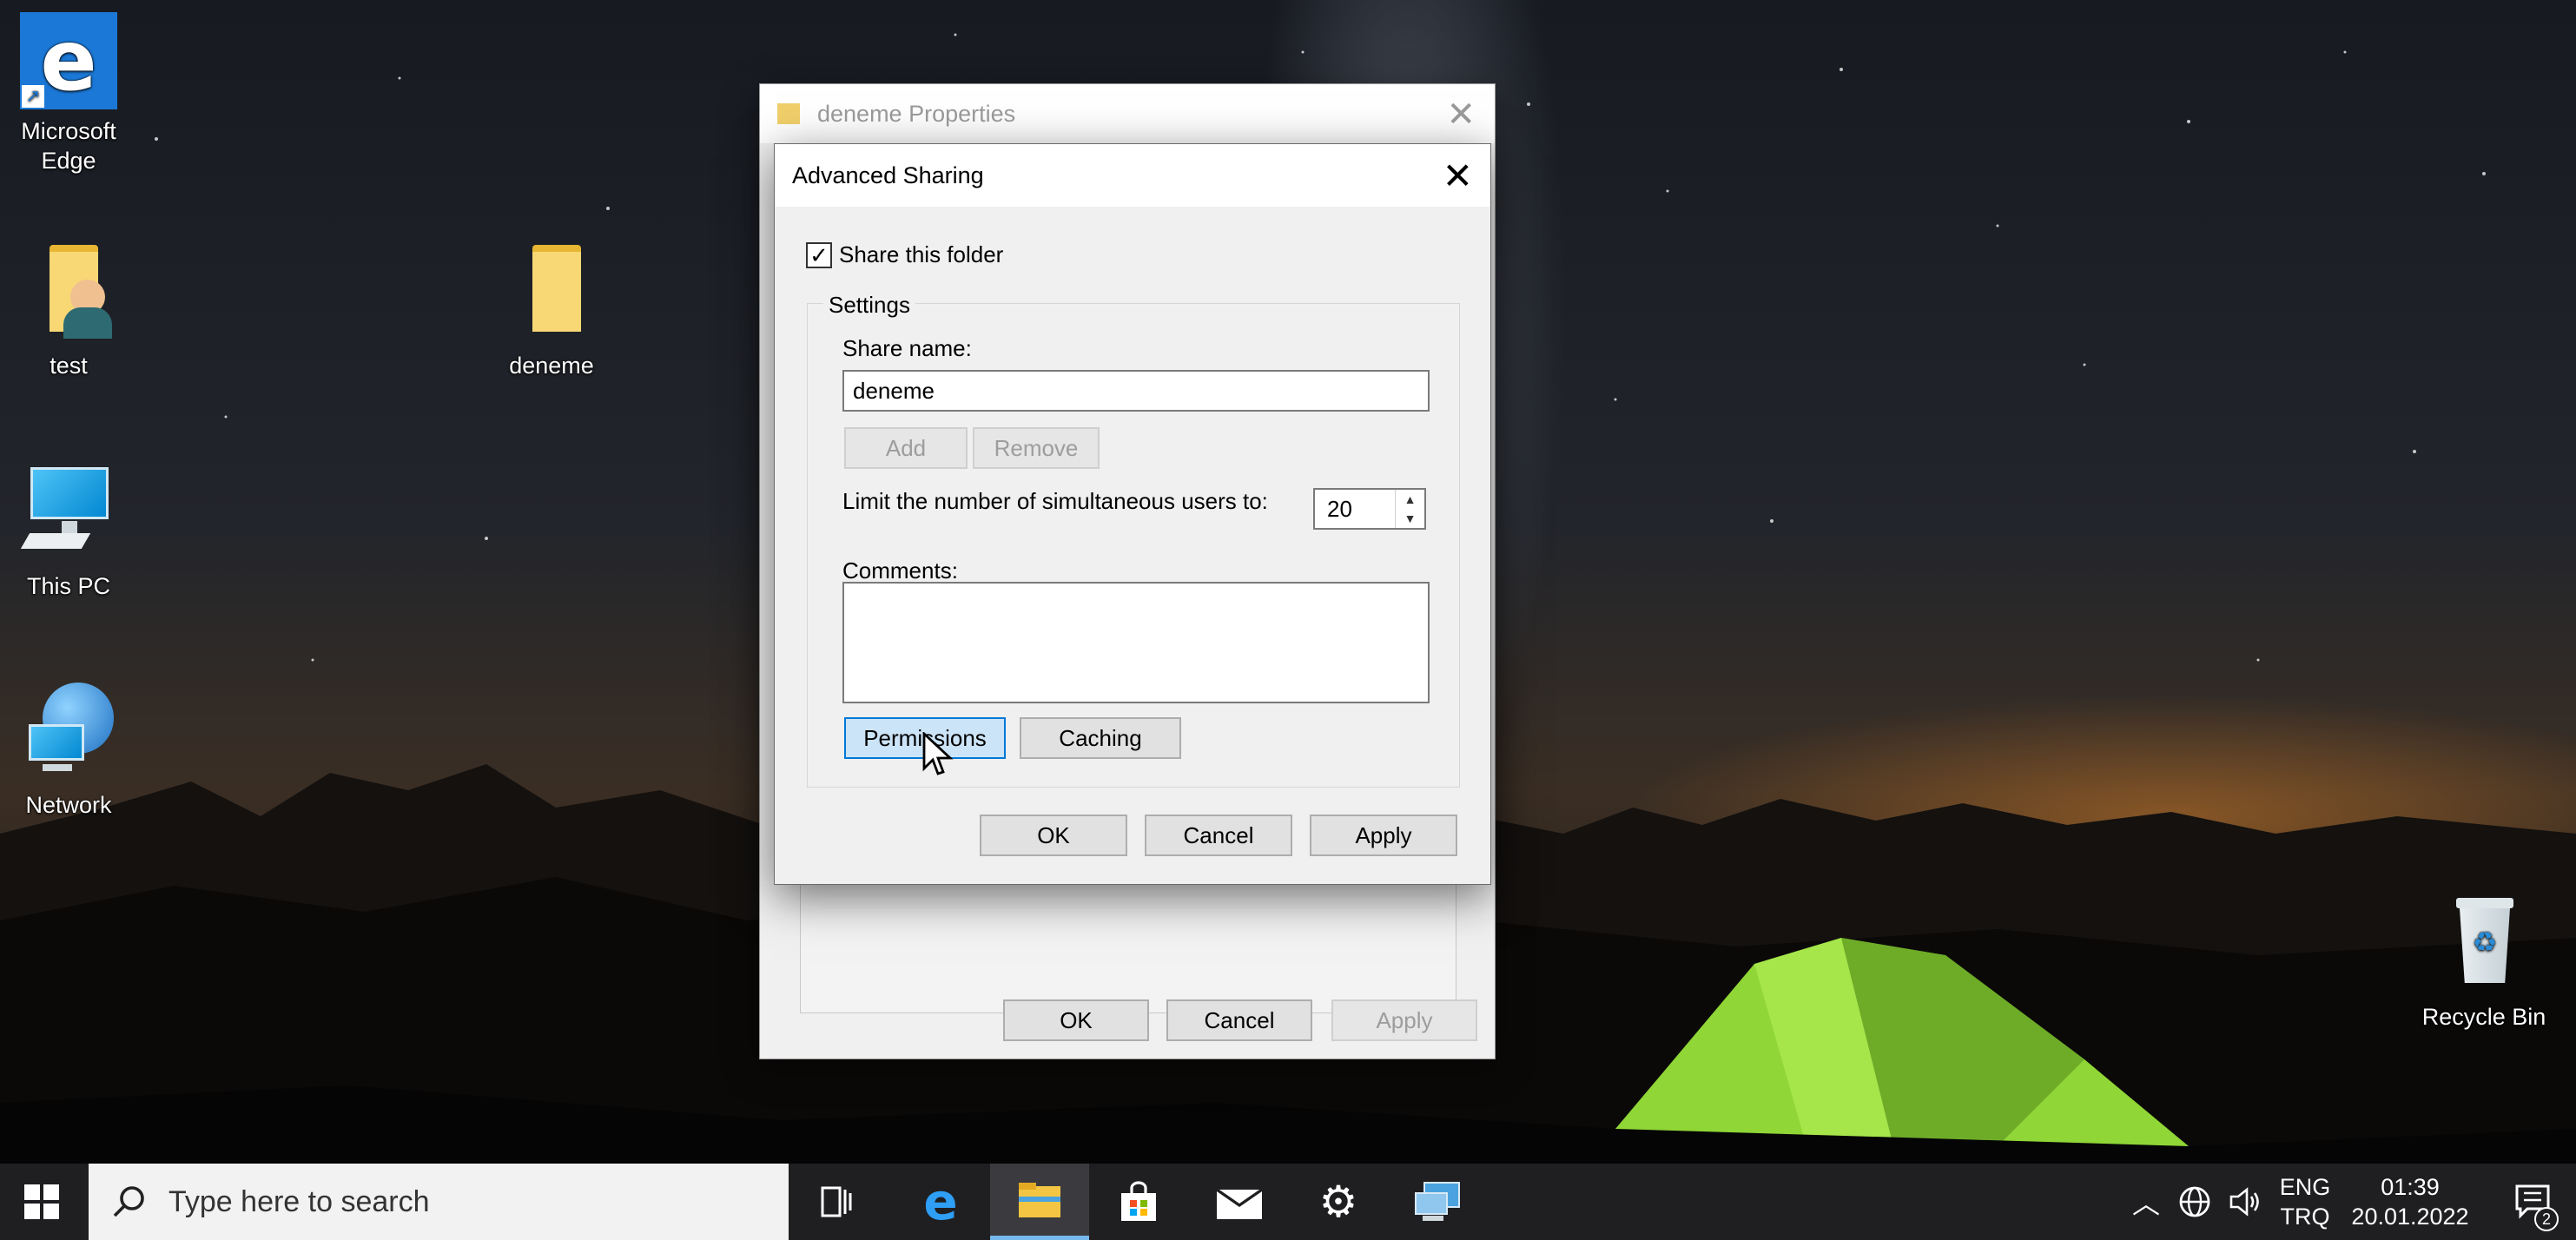 The width and height of the screenshot is (2576, 1240). I want to click on advanced-sharing-close-icon: ✕, so click(1458, 176).